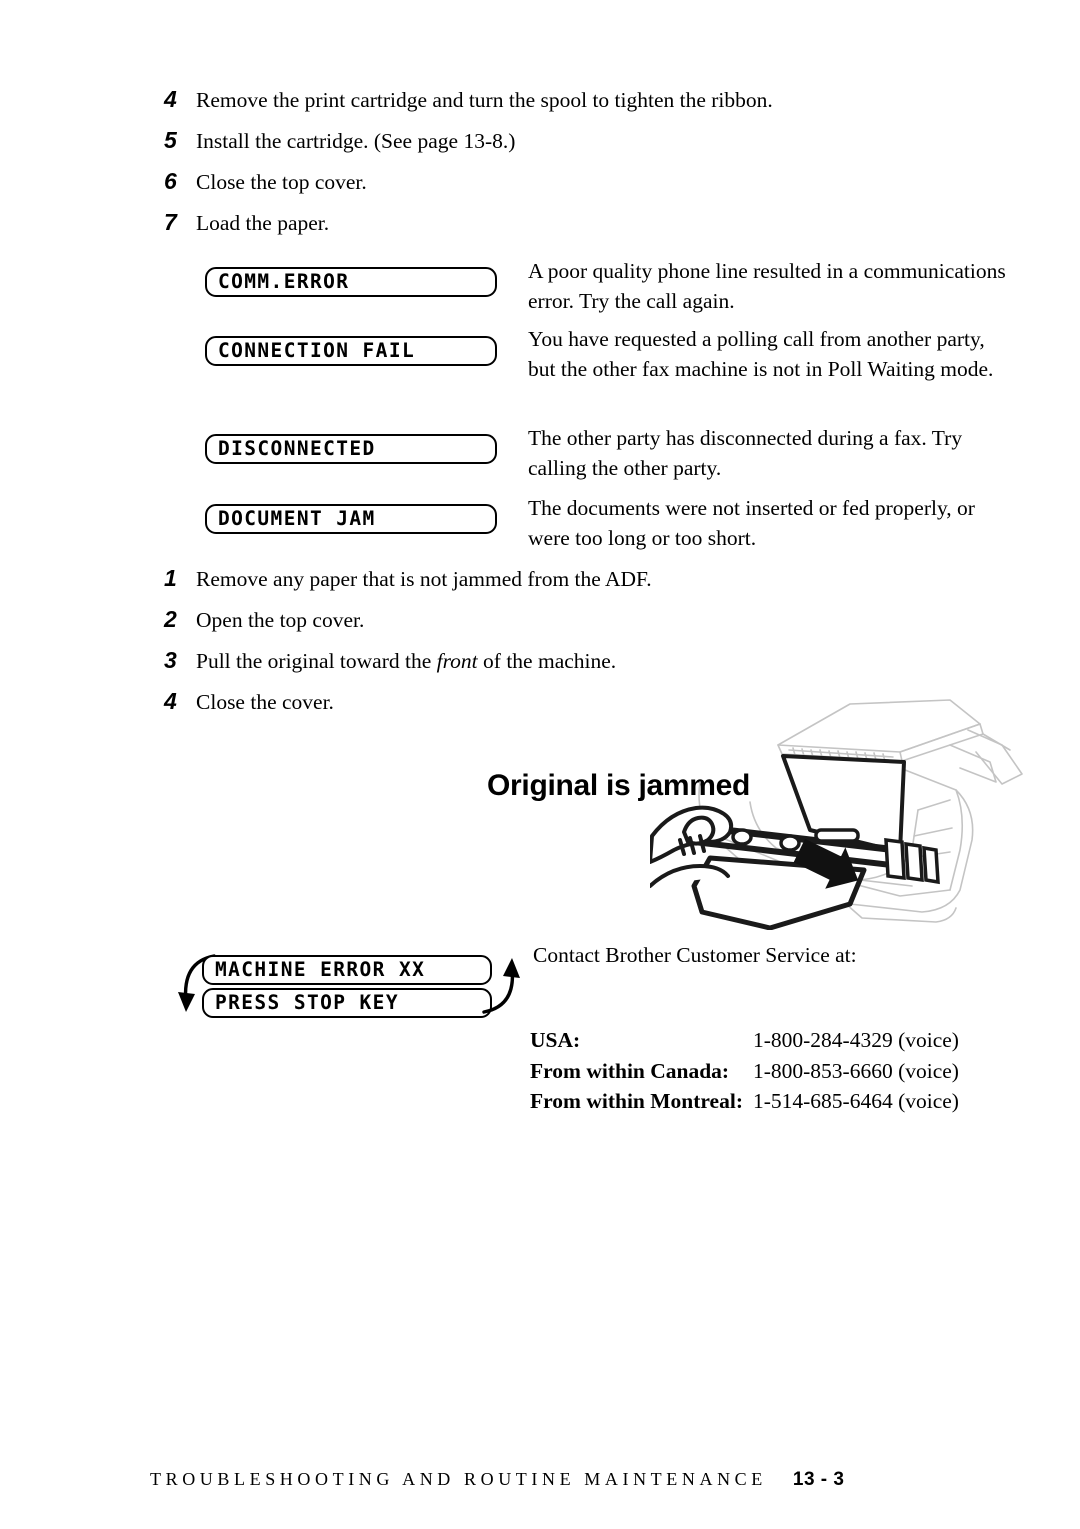 The height and width of the screenshot is (1529, 1080). Describe the element at coordinates (636, 1101) in the screenshot. I see `contact-region-label: From within Montreal:` at that location.